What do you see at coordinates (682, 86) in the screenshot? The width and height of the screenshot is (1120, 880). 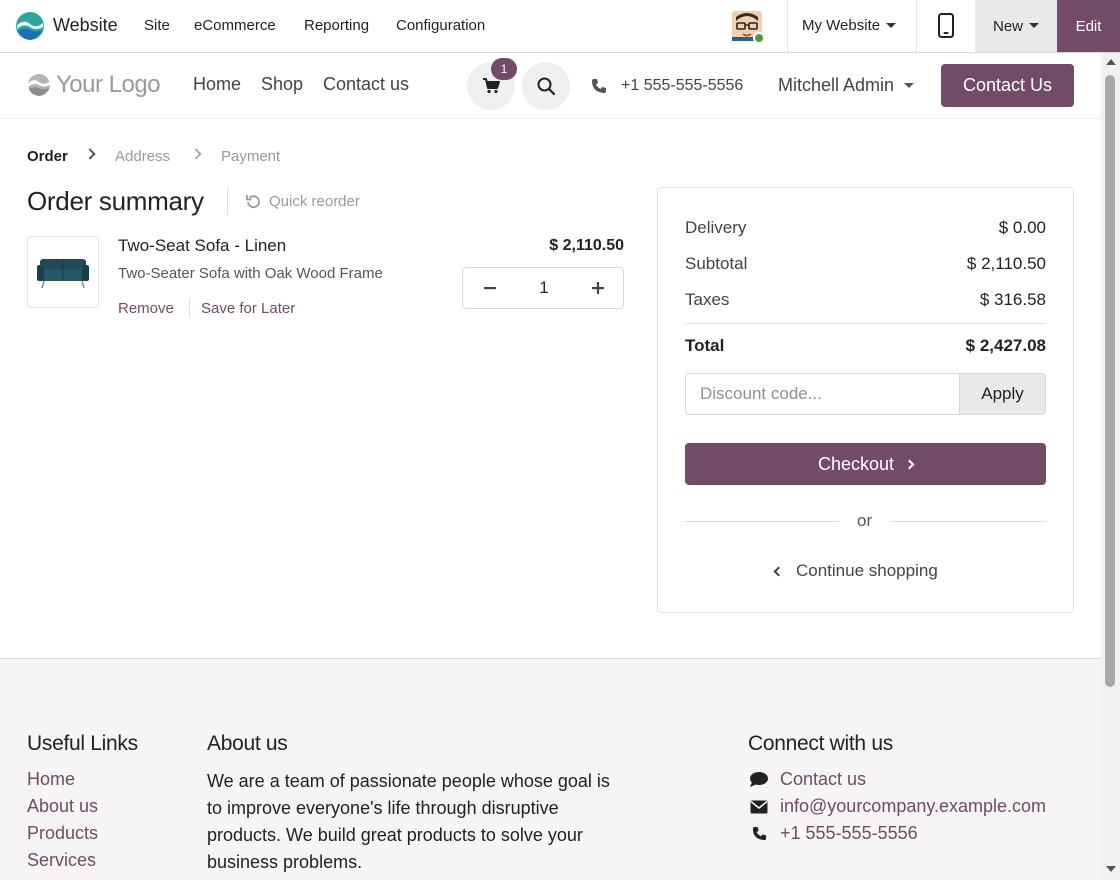 I see `header-phone: +1 555-555-5556` at bounding box center [682, 86].